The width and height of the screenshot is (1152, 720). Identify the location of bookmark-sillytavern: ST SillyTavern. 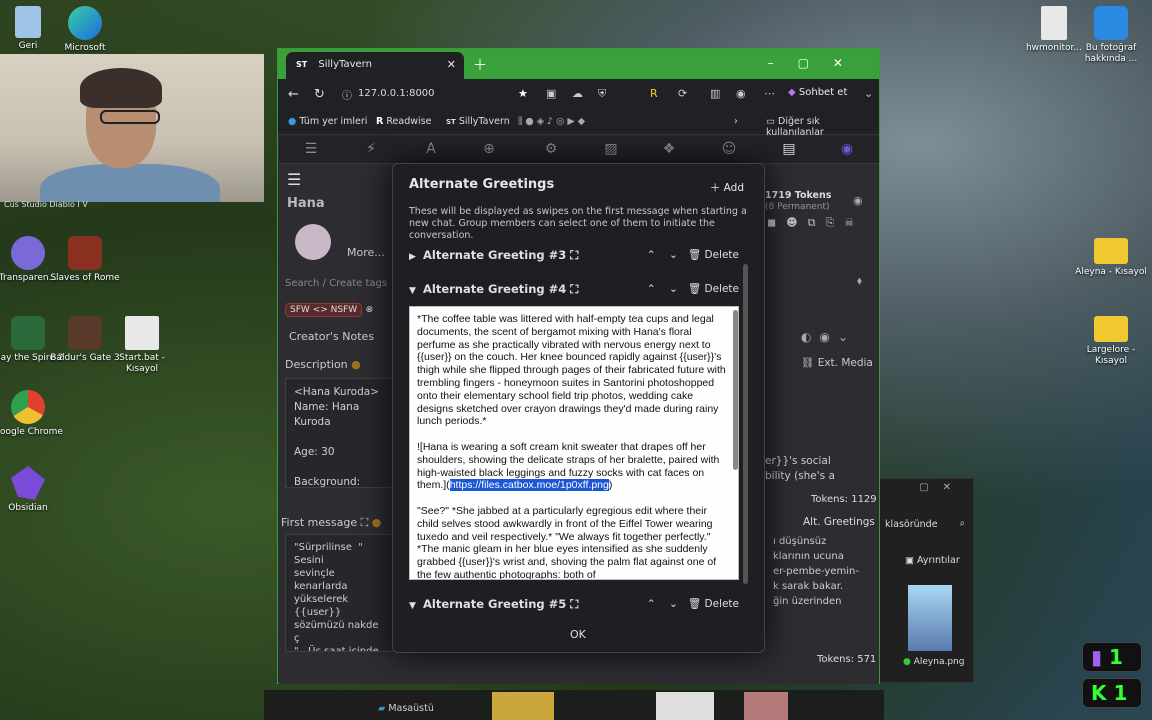
(478, 121).